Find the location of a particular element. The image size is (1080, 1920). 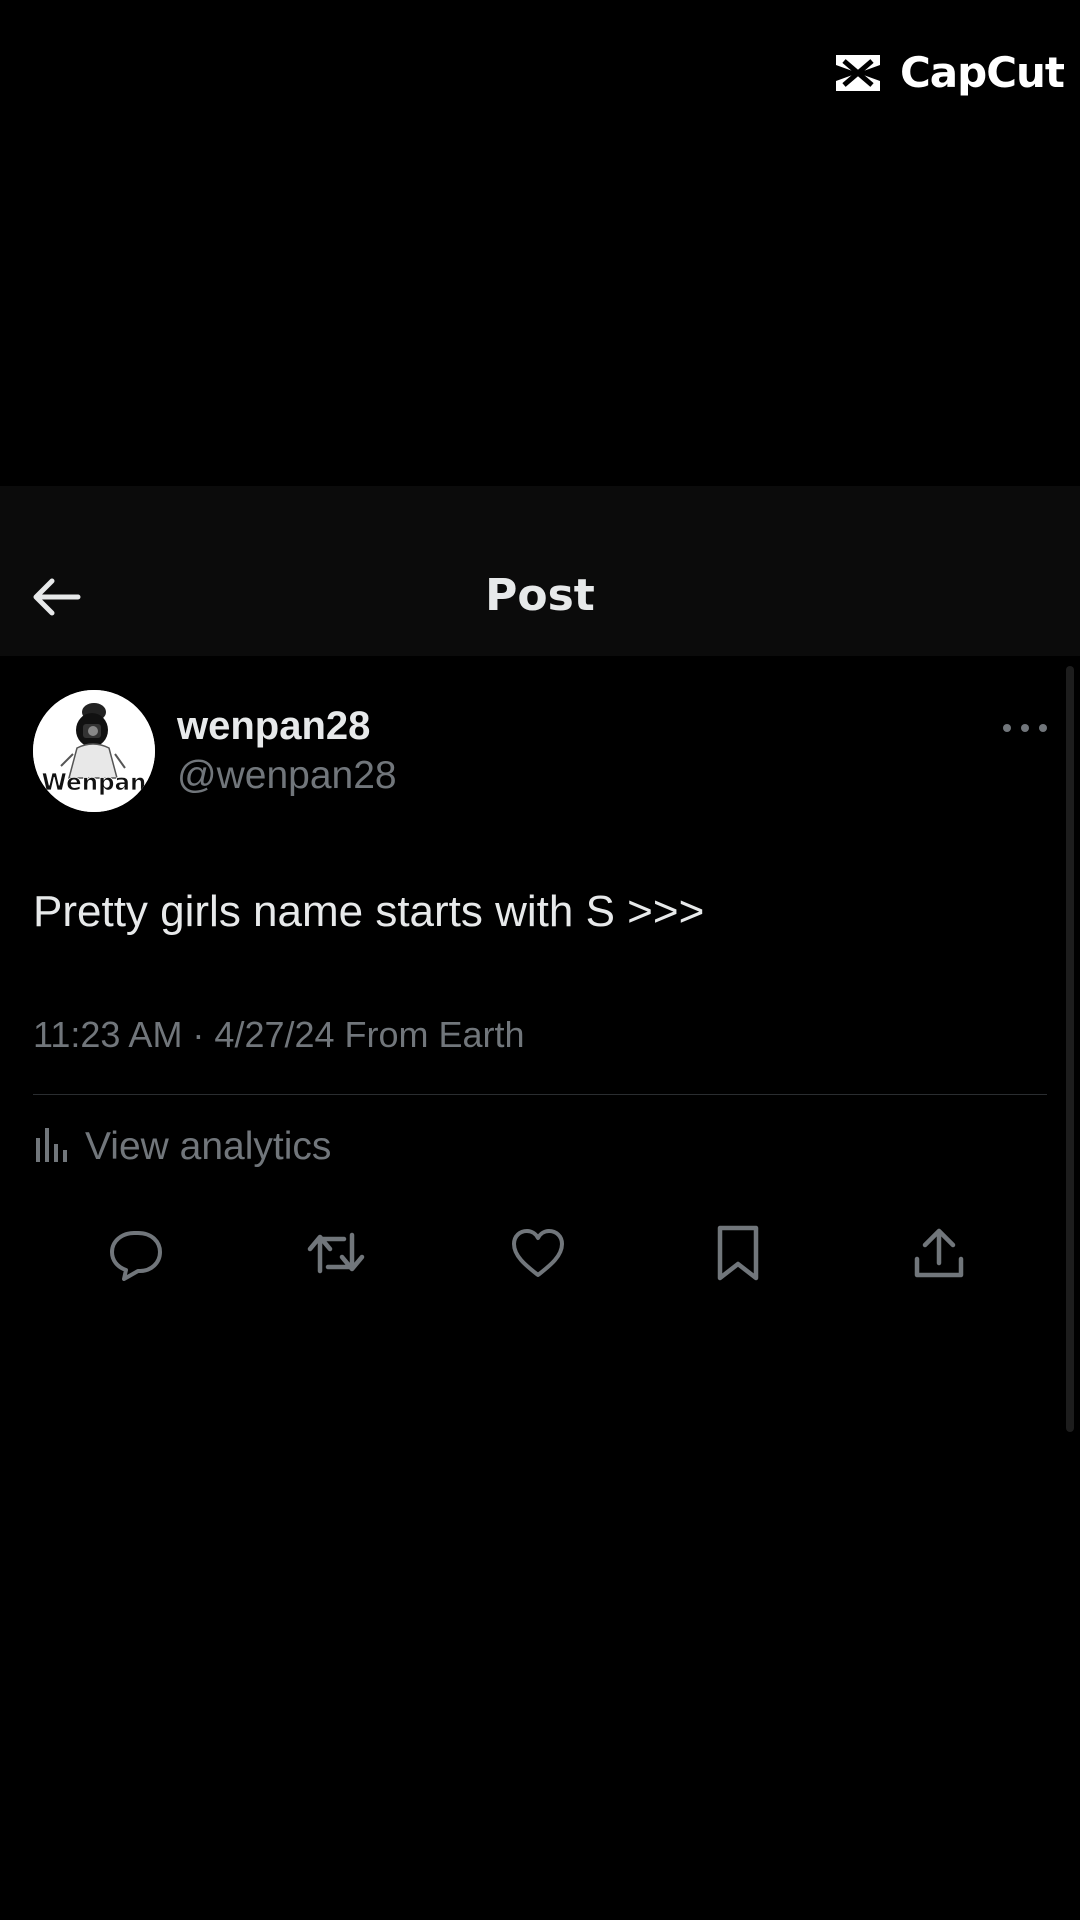

bar-chart-icon is located at coordinates (51, 1146).